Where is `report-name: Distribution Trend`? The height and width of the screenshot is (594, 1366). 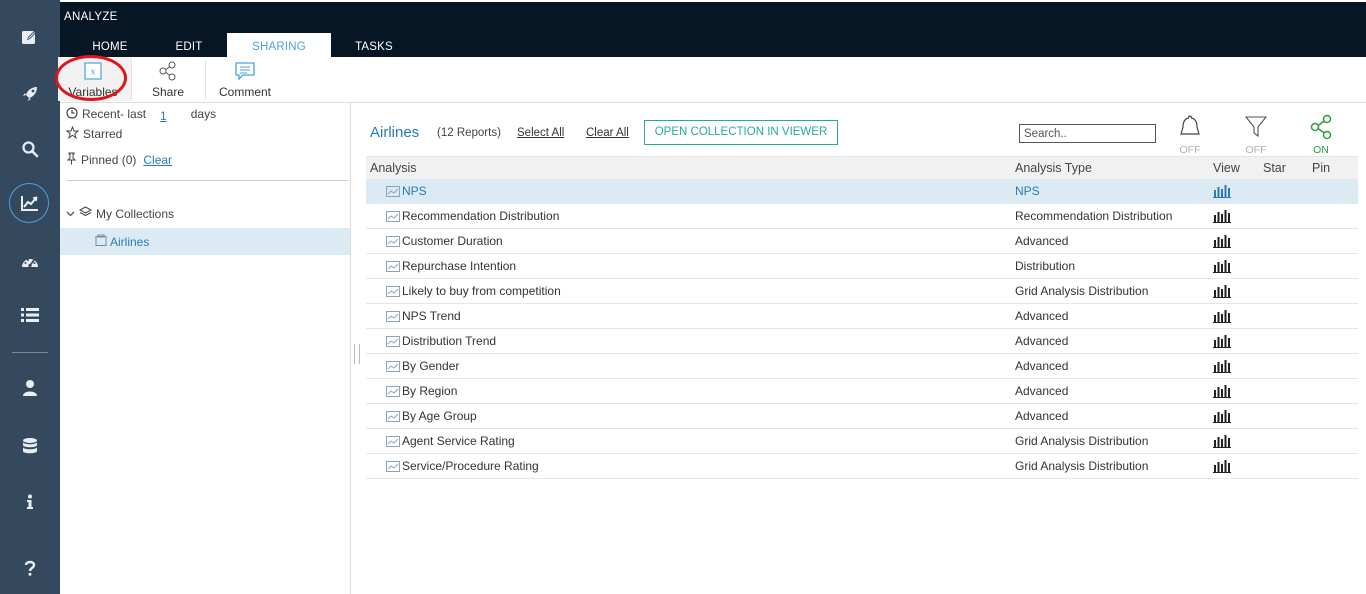 report-name: Distribution Trend is located at coordinates (449, 341).